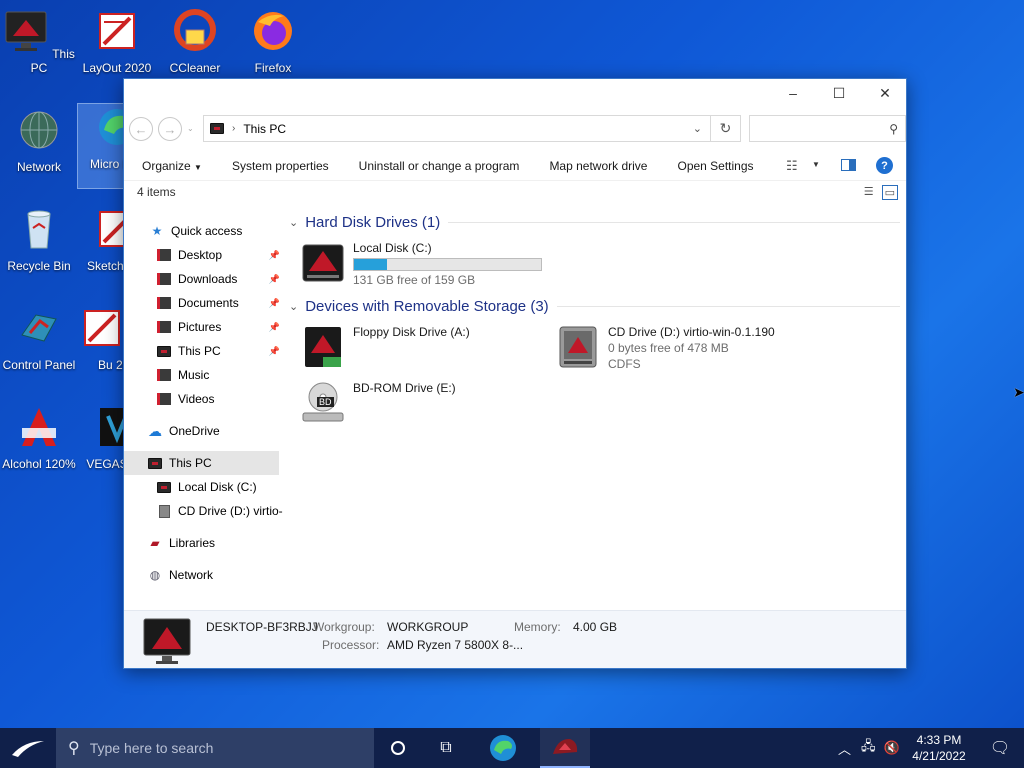 This screenshot has width=1024, height=768. I want to click on taskbar-explorer-button, so click(565, 748).